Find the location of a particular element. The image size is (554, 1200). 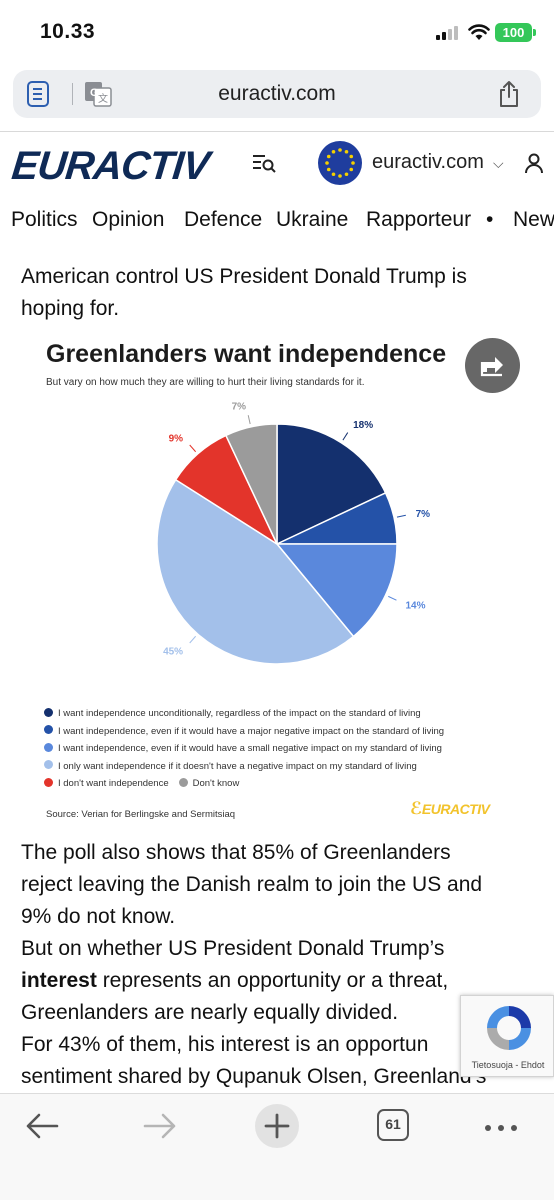

eu-flag-icon is located at coordinates (340, 163).